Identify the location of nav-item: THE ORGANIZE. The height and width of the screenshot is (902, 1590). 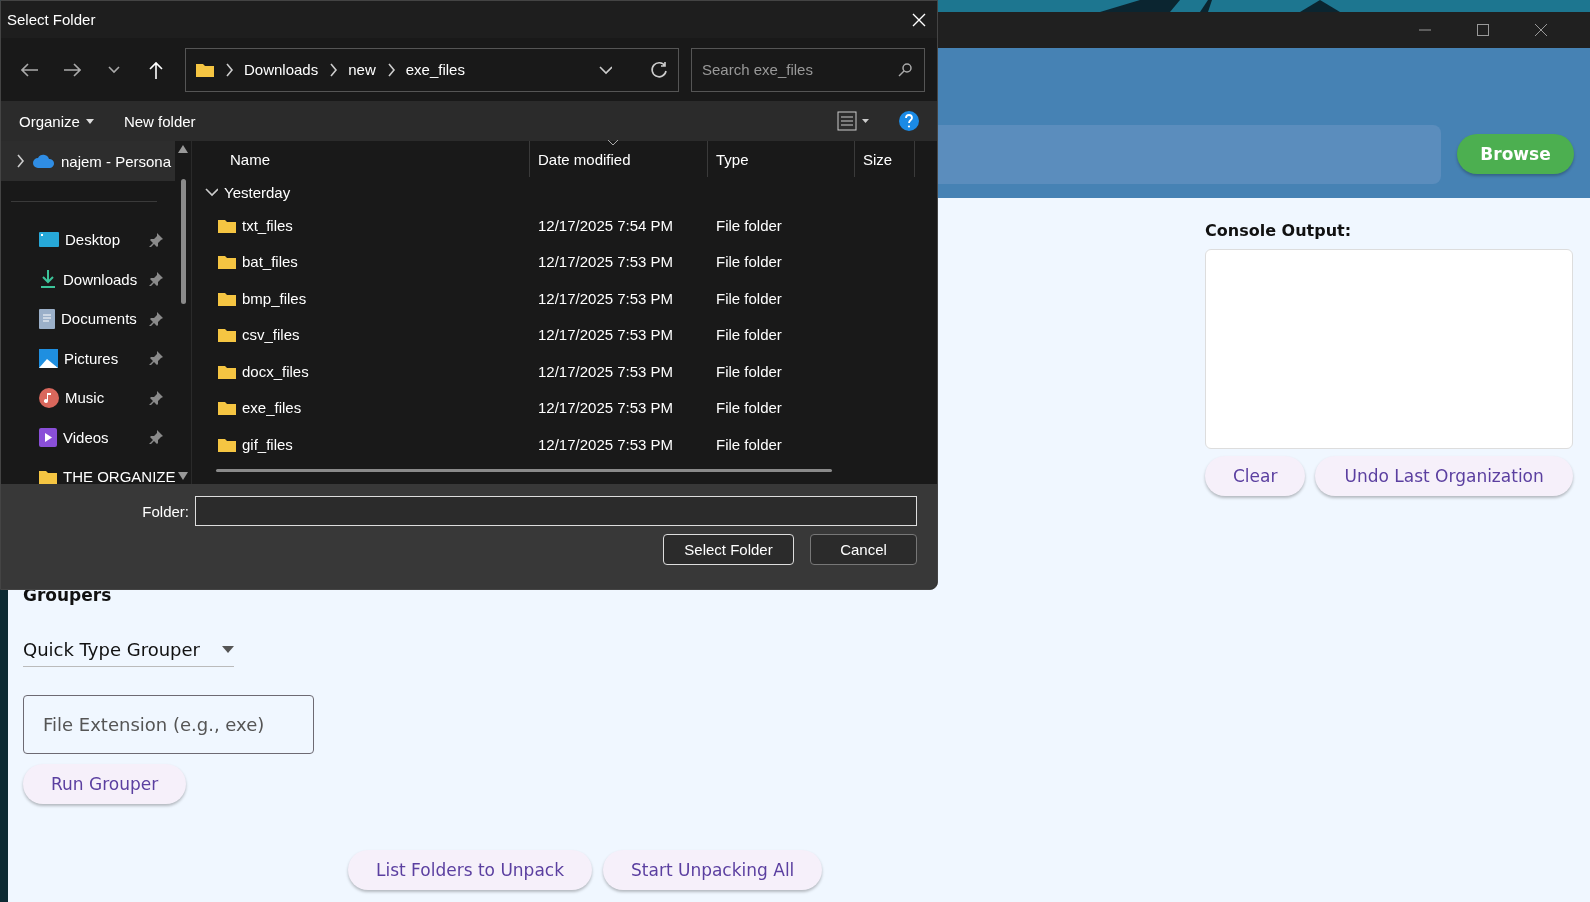
(88, 470).